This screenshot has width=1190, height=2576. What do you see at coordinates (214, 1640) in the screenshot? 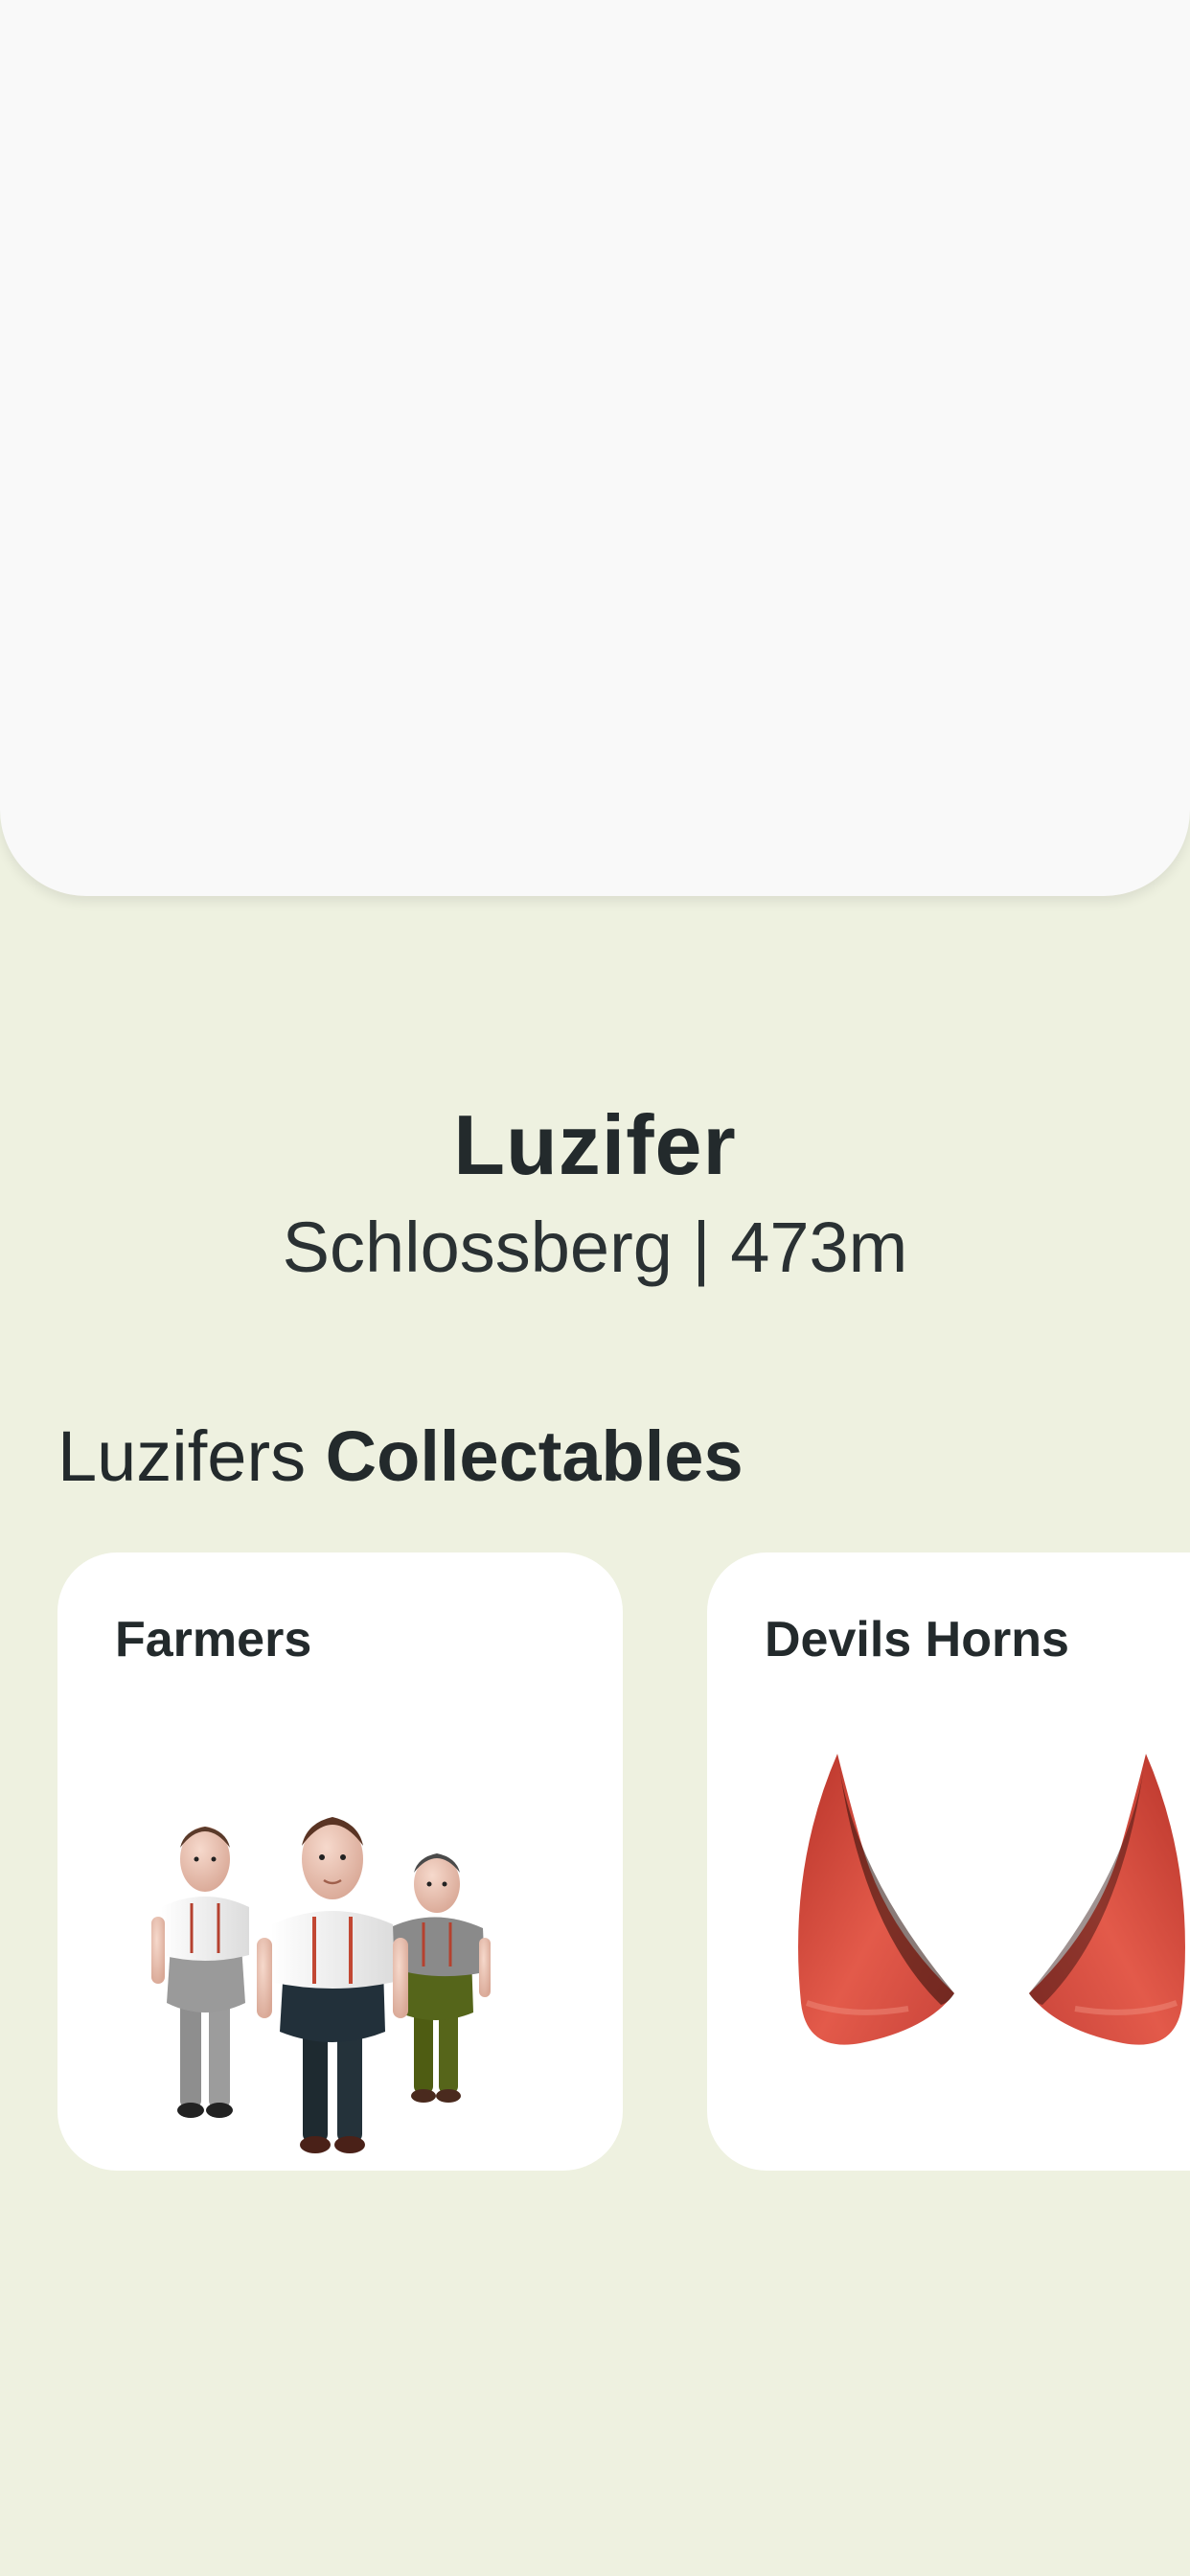
I see `collectable-card-title: Farmers` at bounding box center [214, 1640].